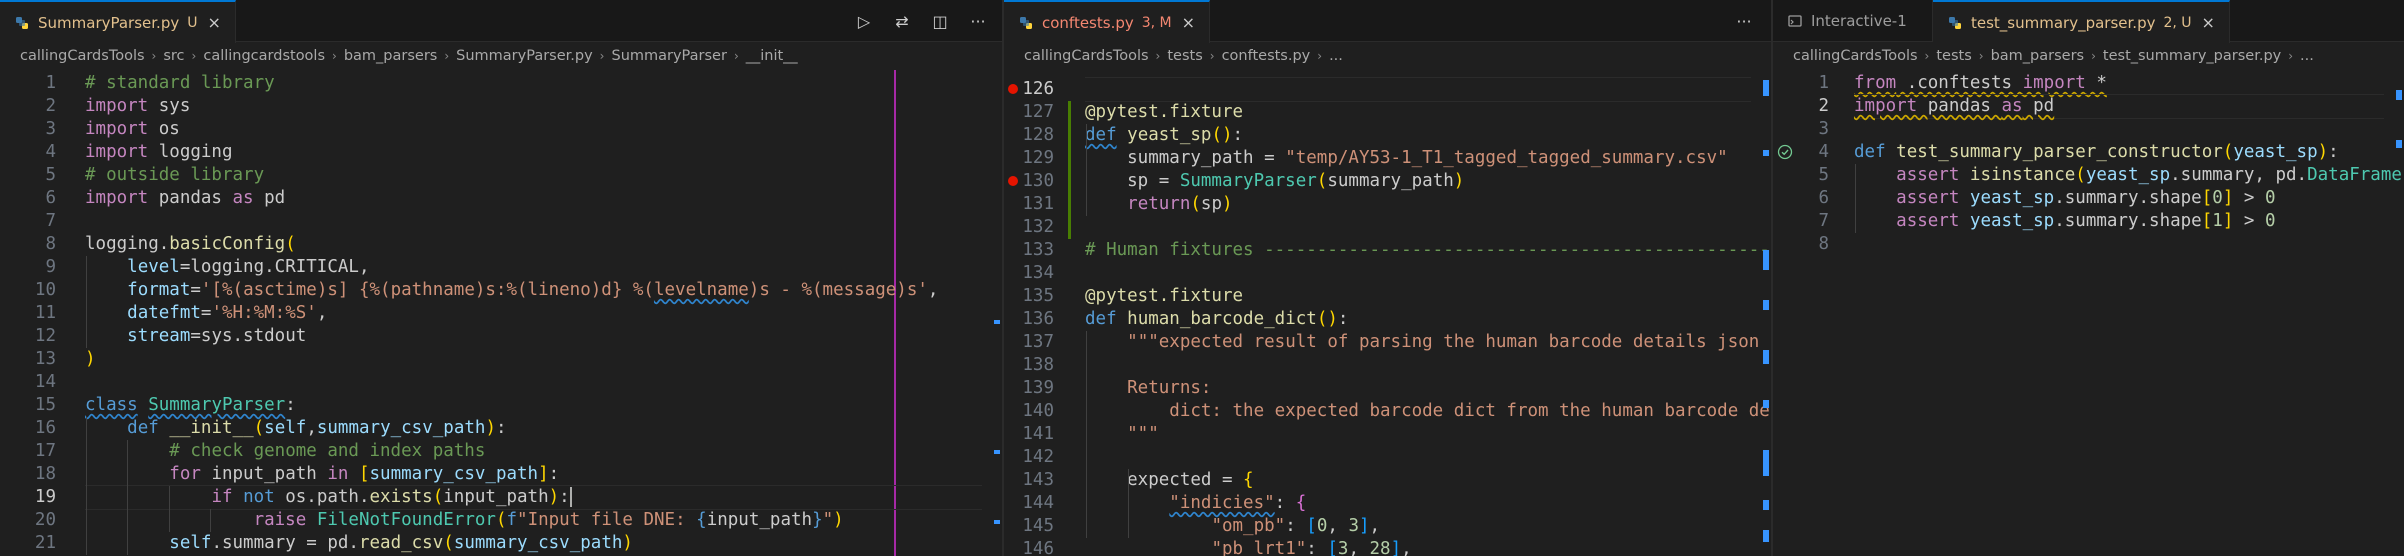 The image size is (2404, 556). Describe the element at coordinates (501, 129) in the screenshot. I see `code-line: 3 import os` at that location.